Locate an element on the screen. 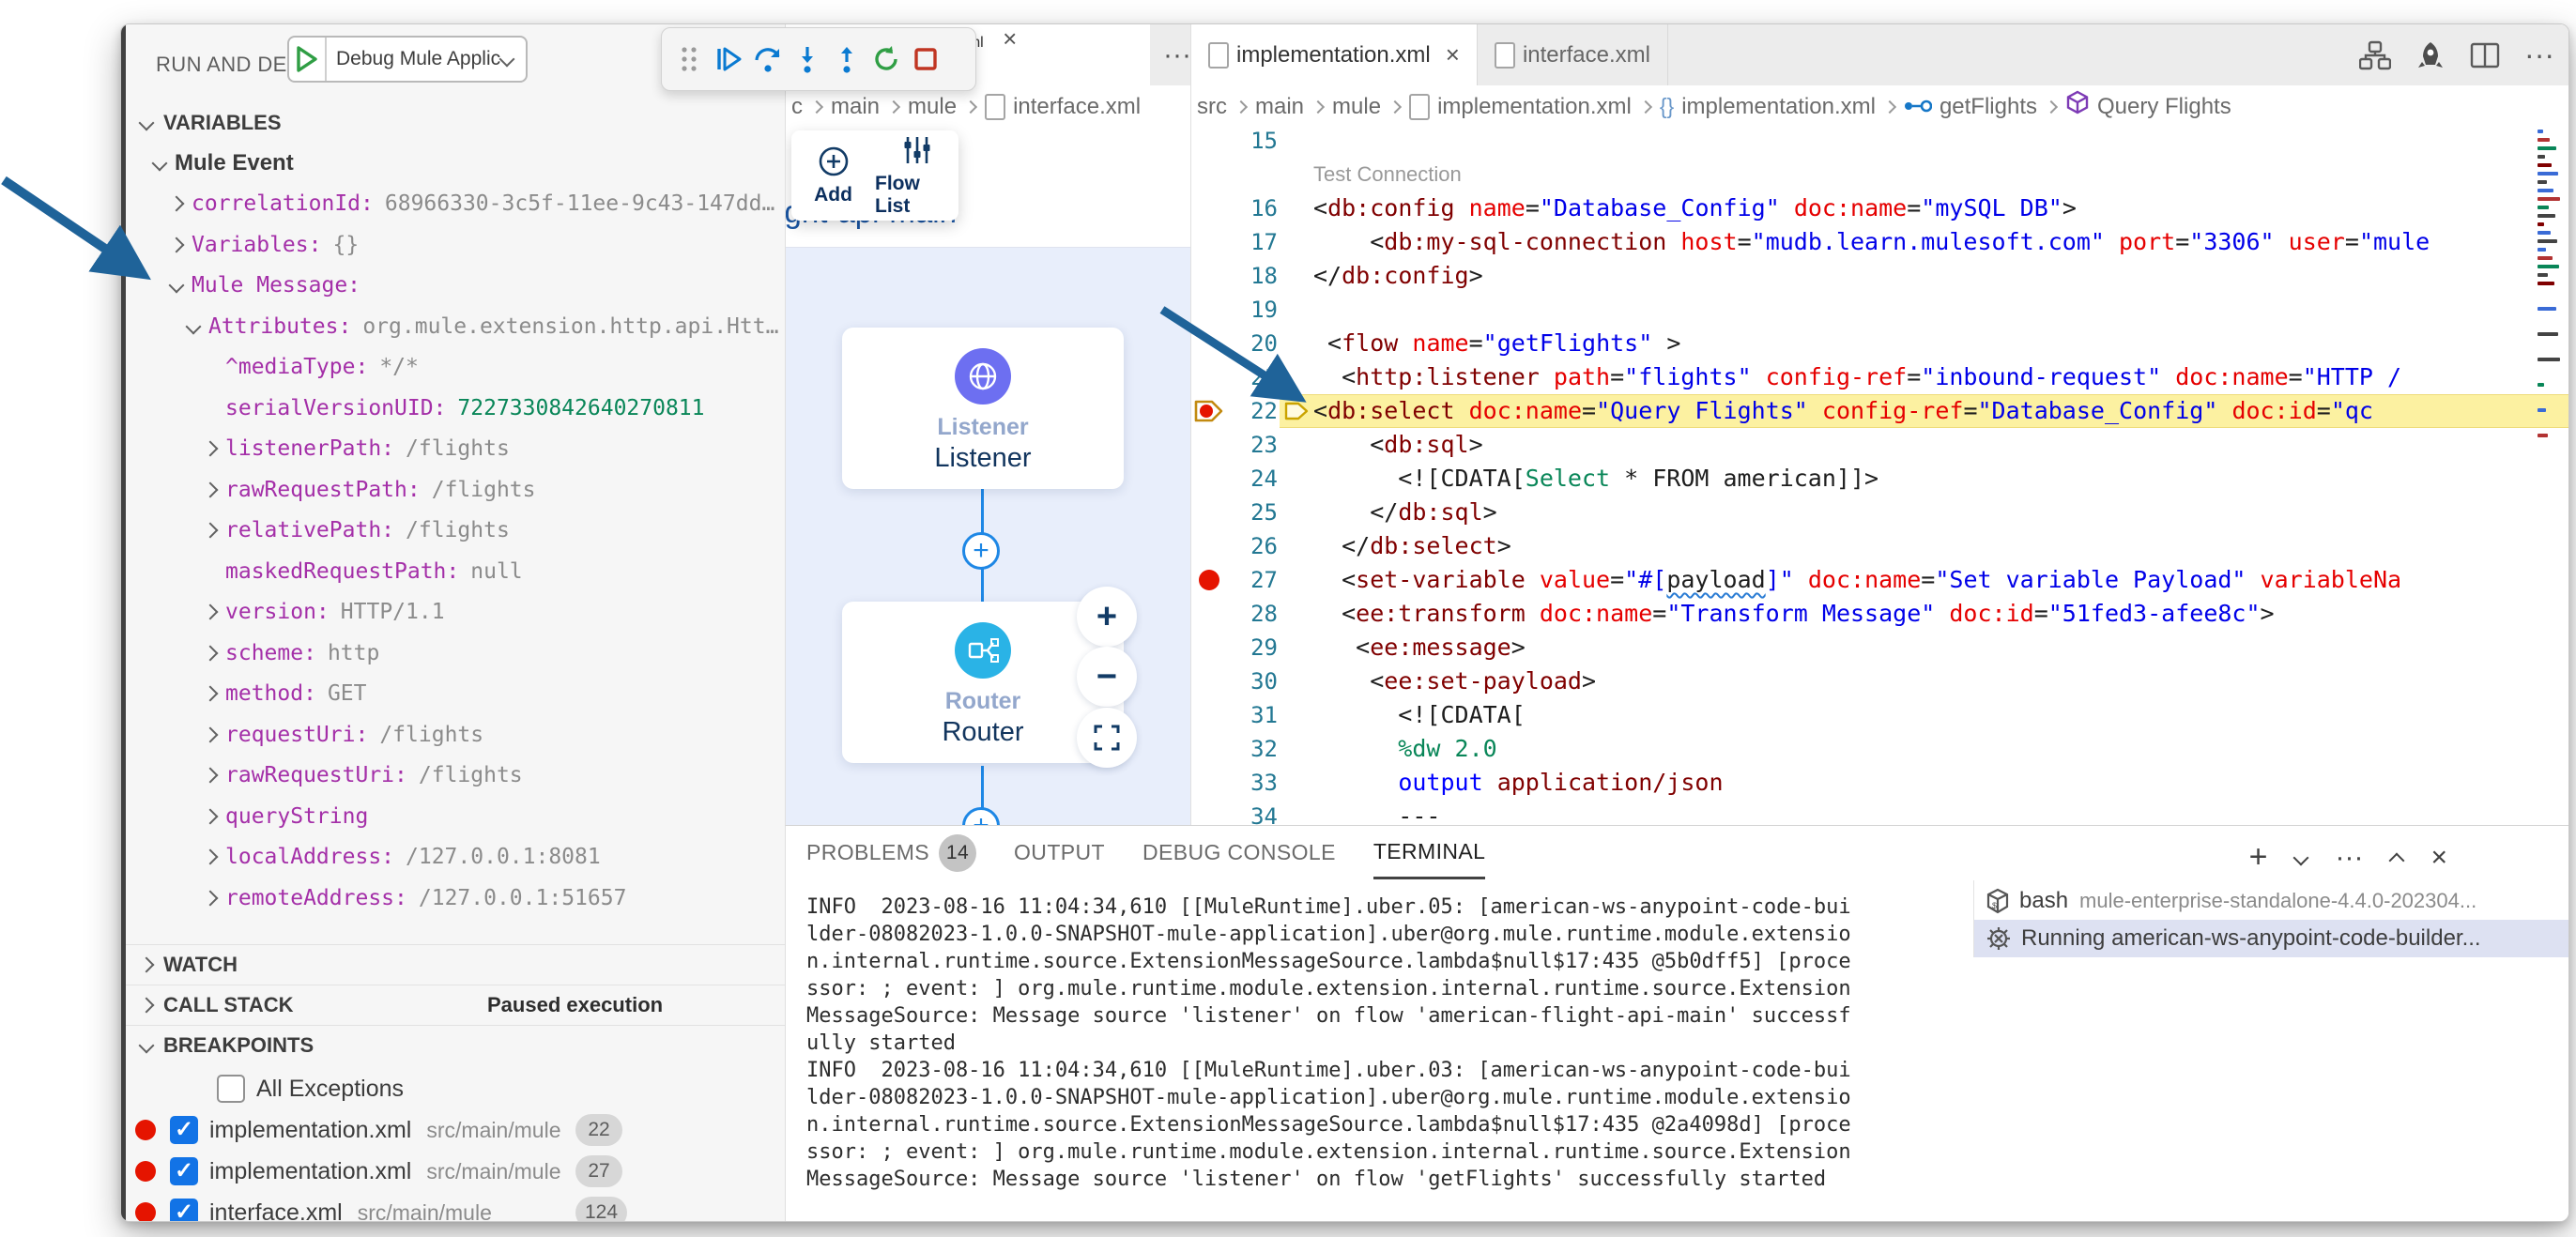 The height and width of the screenshot is (1237, 2576). launch-config-dropdown: Debug Mule Applicatic is located at coordinates (407, 59).